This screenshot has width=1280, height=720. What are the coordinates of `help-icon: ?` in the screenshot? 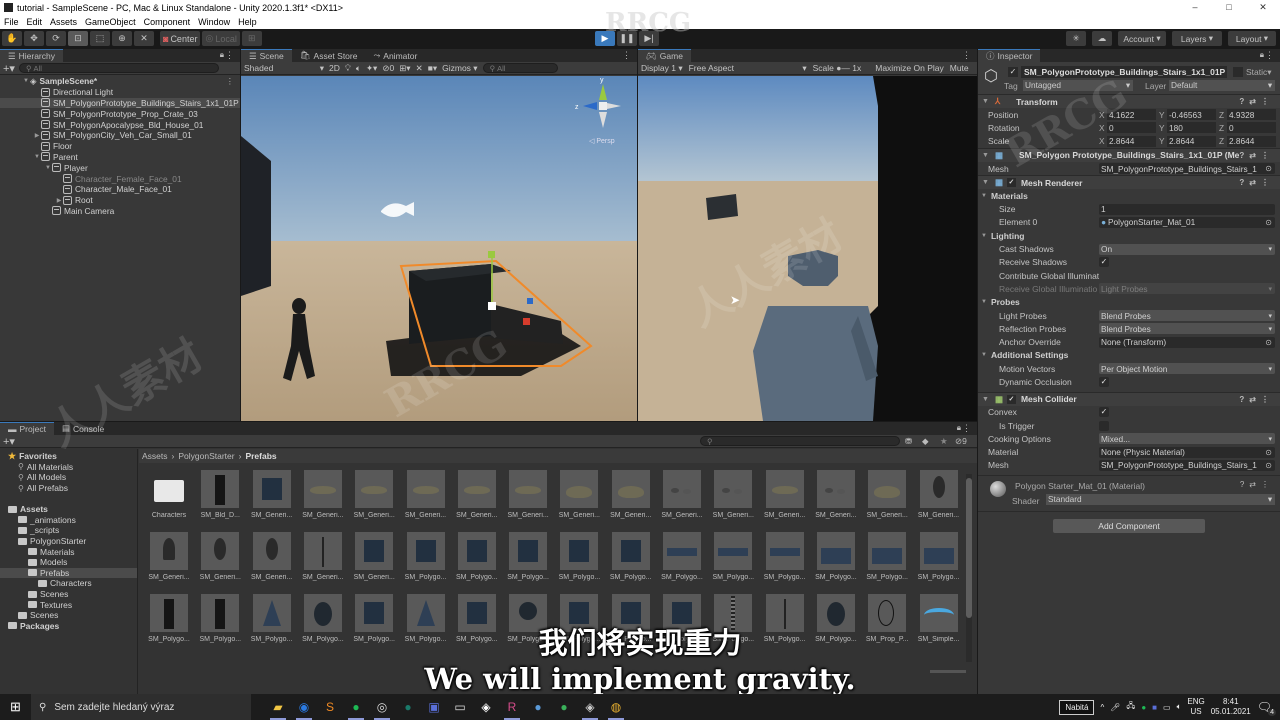 It's located at (1244, 484).